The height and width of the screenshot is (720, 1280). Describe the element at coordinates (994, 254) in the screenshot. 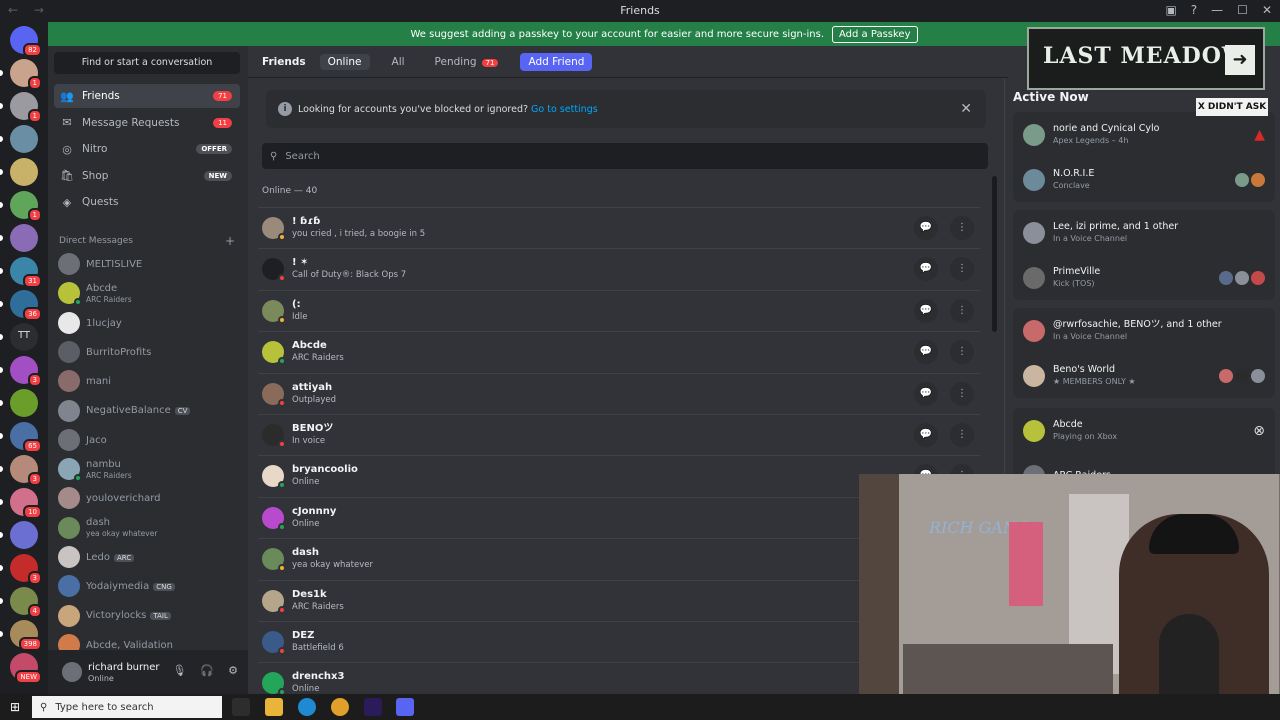

I see `friend-list-scrollbar` at that location.